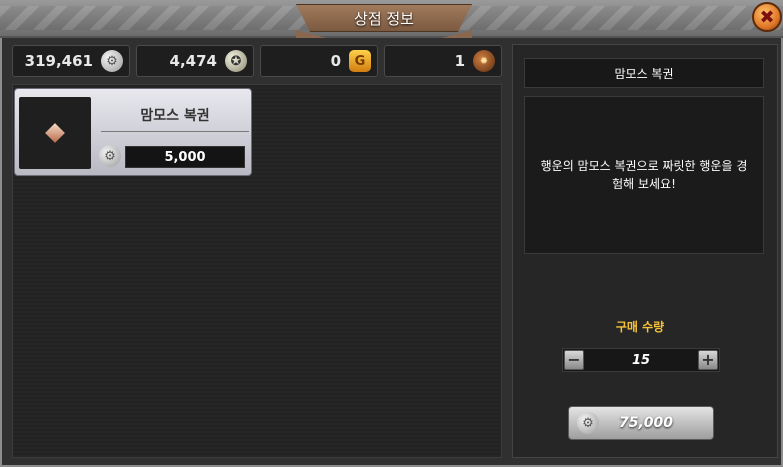  I want to click on detail-description: 행운의 맘모스 복권으로 짜릿한 행운을 경험해 보세요!, so click(644, 175).